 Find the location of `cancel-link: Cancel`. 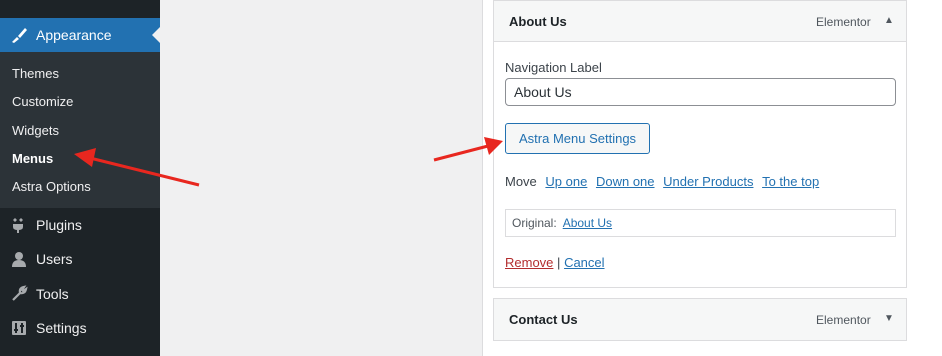

cancel-link: Cancel is located at coordinates (584, 262).